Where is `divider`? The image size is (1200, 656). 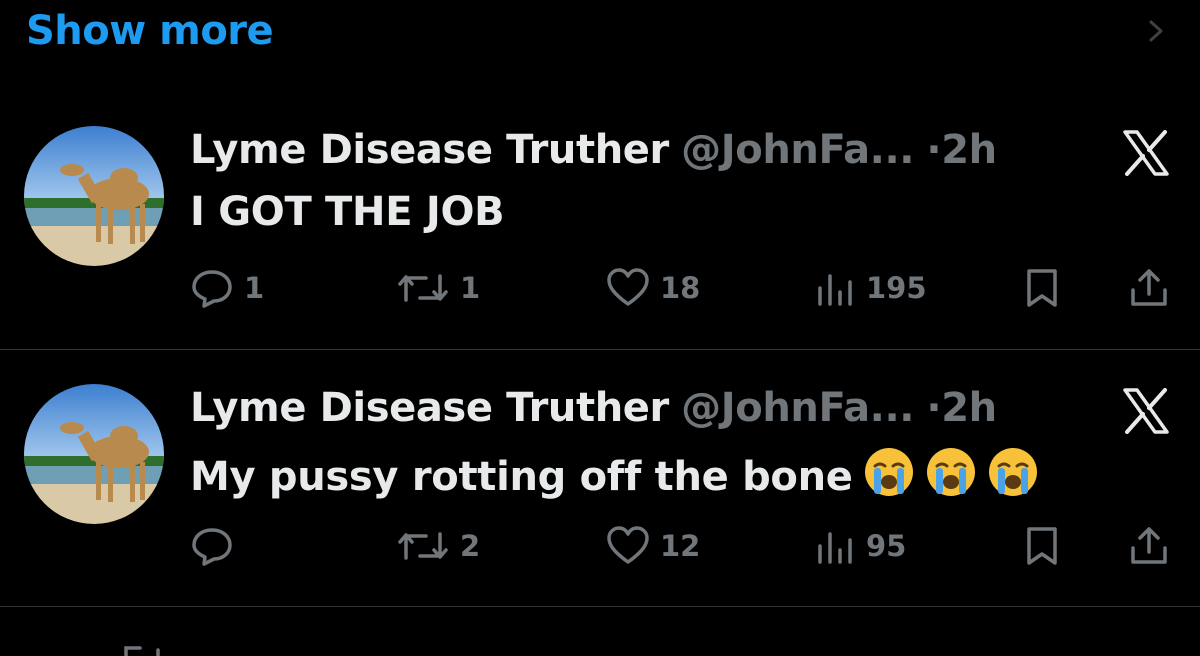 divider is located at coordinates (600, 606).